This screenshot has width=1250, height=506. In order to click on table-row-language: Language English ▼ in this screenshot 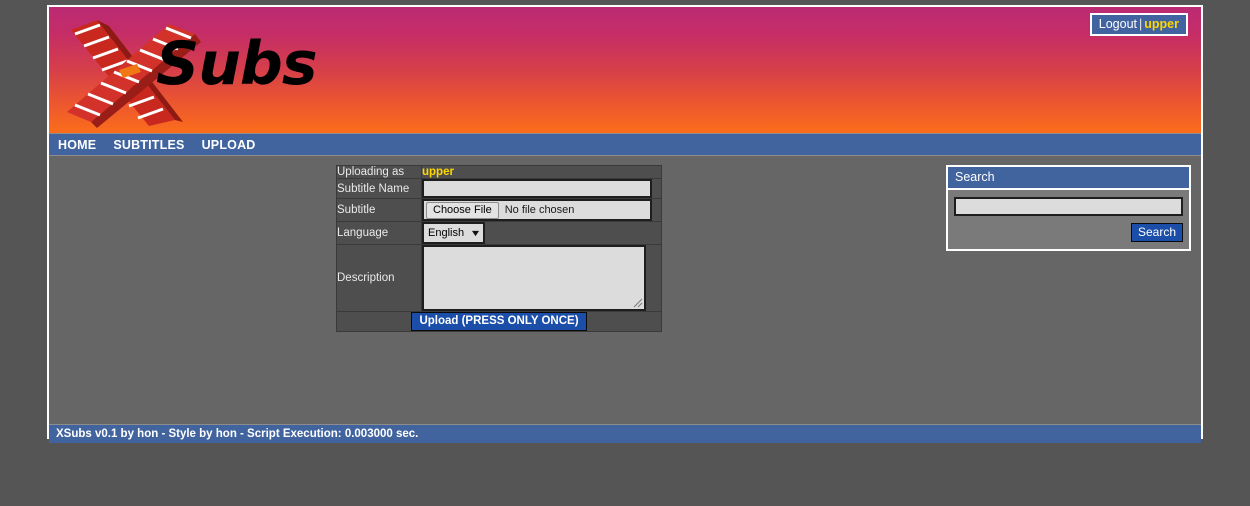, I will do `click(499, 233)`.